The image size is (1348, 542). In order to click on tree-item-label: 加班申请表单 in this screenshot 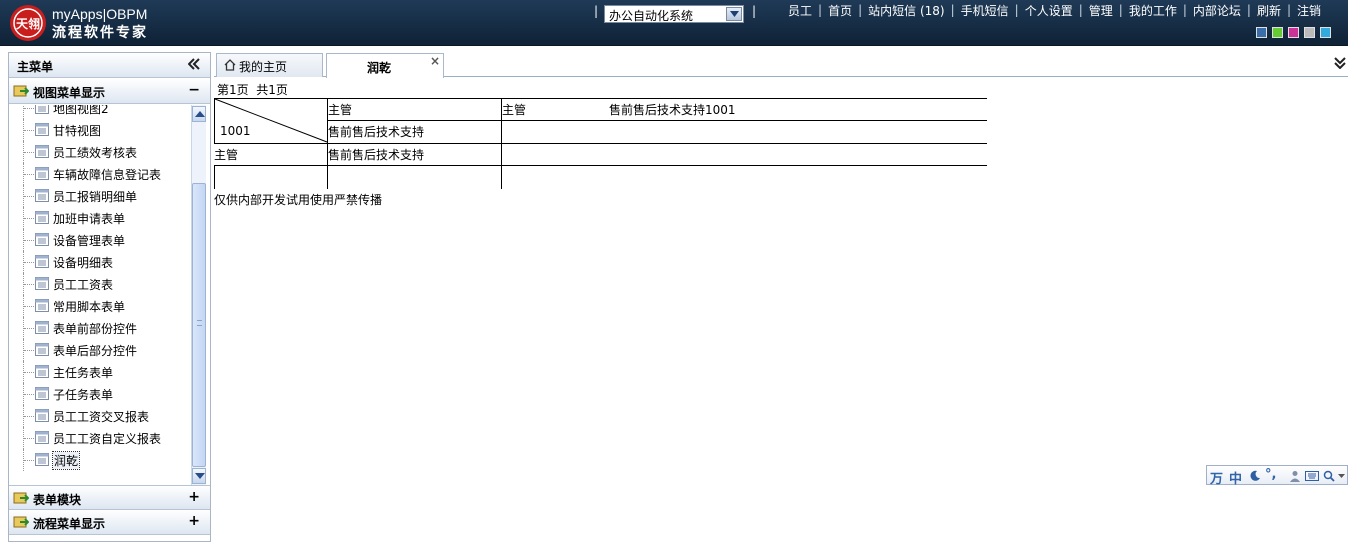, I will do `click(89, 218)`.